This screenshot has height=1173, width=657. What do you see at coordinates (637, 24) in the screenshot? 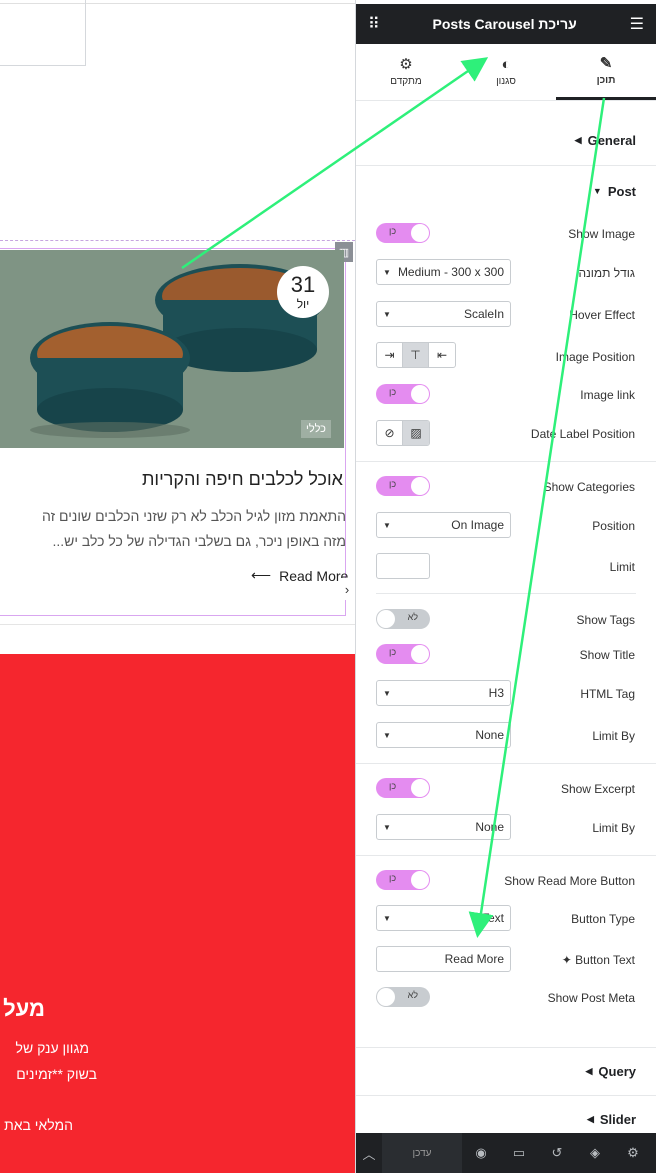
I see `hamburger-menu-icon: ☰` at bounding box center [637, 24].